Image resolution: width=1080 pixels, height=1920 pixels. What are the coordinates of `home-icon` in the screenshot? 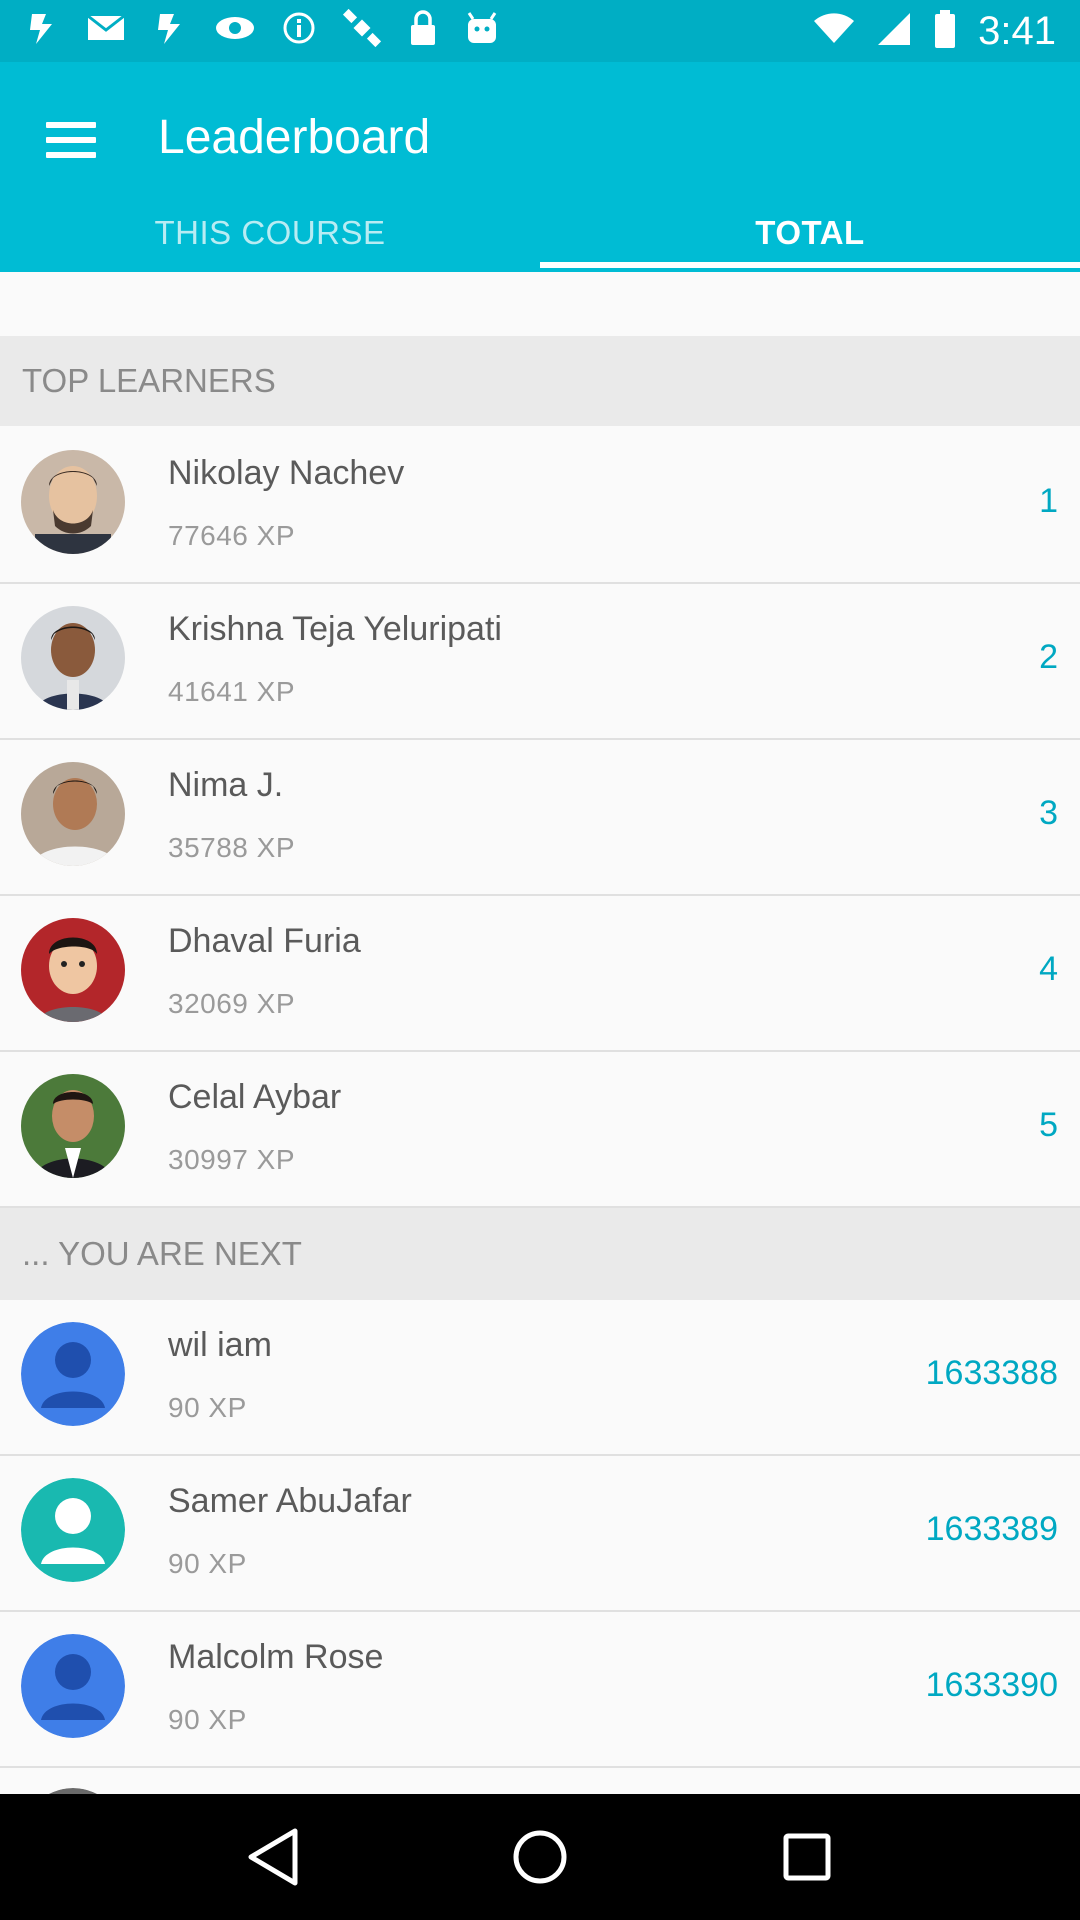 It's located at (540, 1857).